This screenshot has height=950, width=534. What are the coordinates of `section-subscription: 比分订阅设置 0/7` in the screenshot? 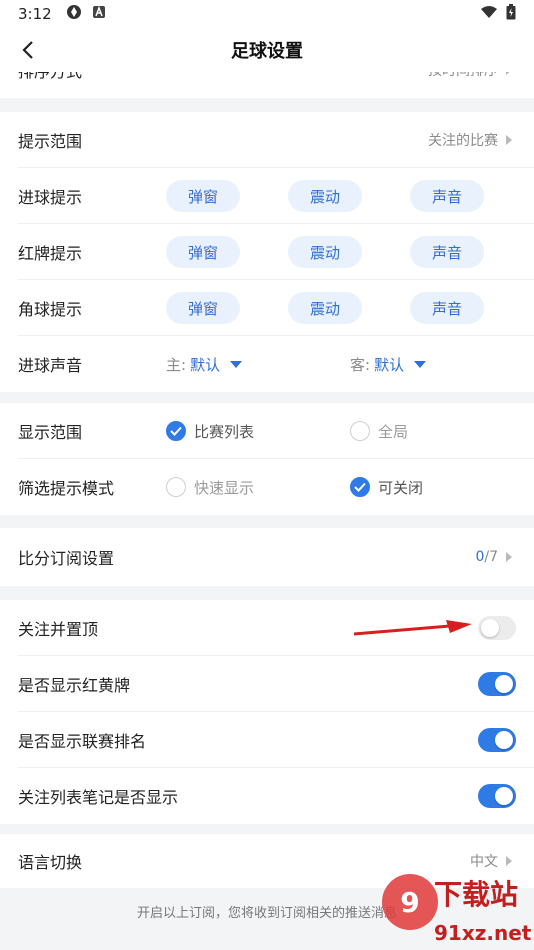 It's located at (267, 557).